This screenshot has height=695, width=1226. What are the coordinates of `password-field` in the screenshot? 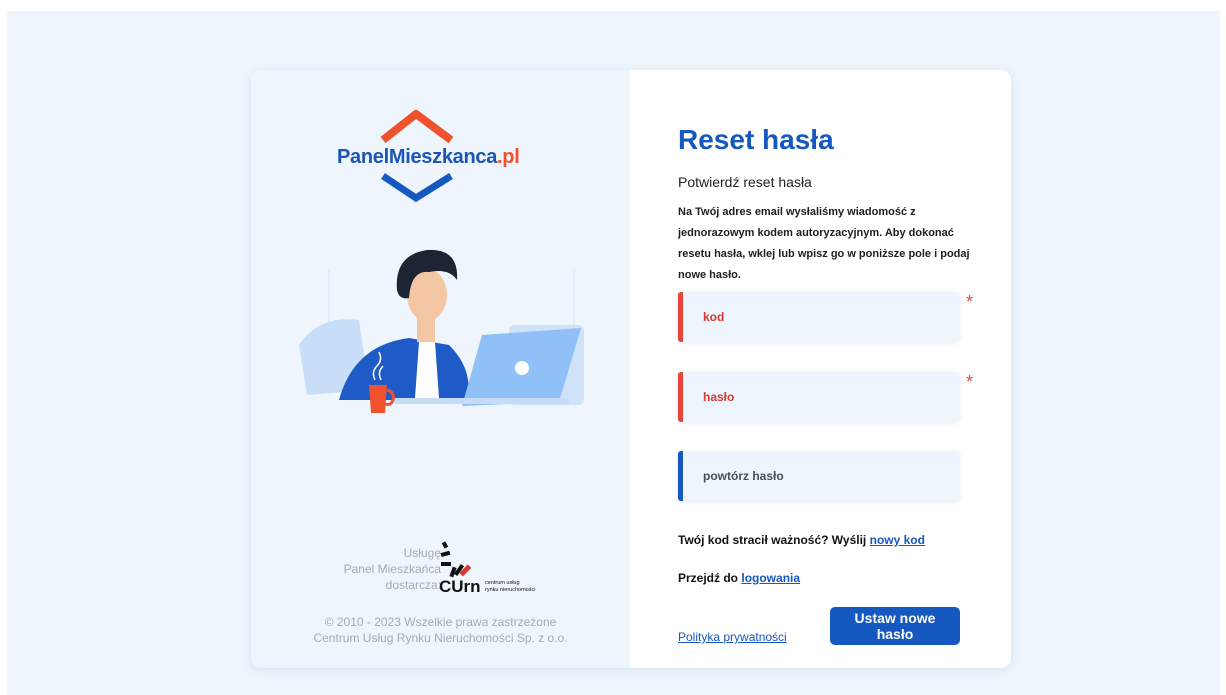 It's located at (819, 397).